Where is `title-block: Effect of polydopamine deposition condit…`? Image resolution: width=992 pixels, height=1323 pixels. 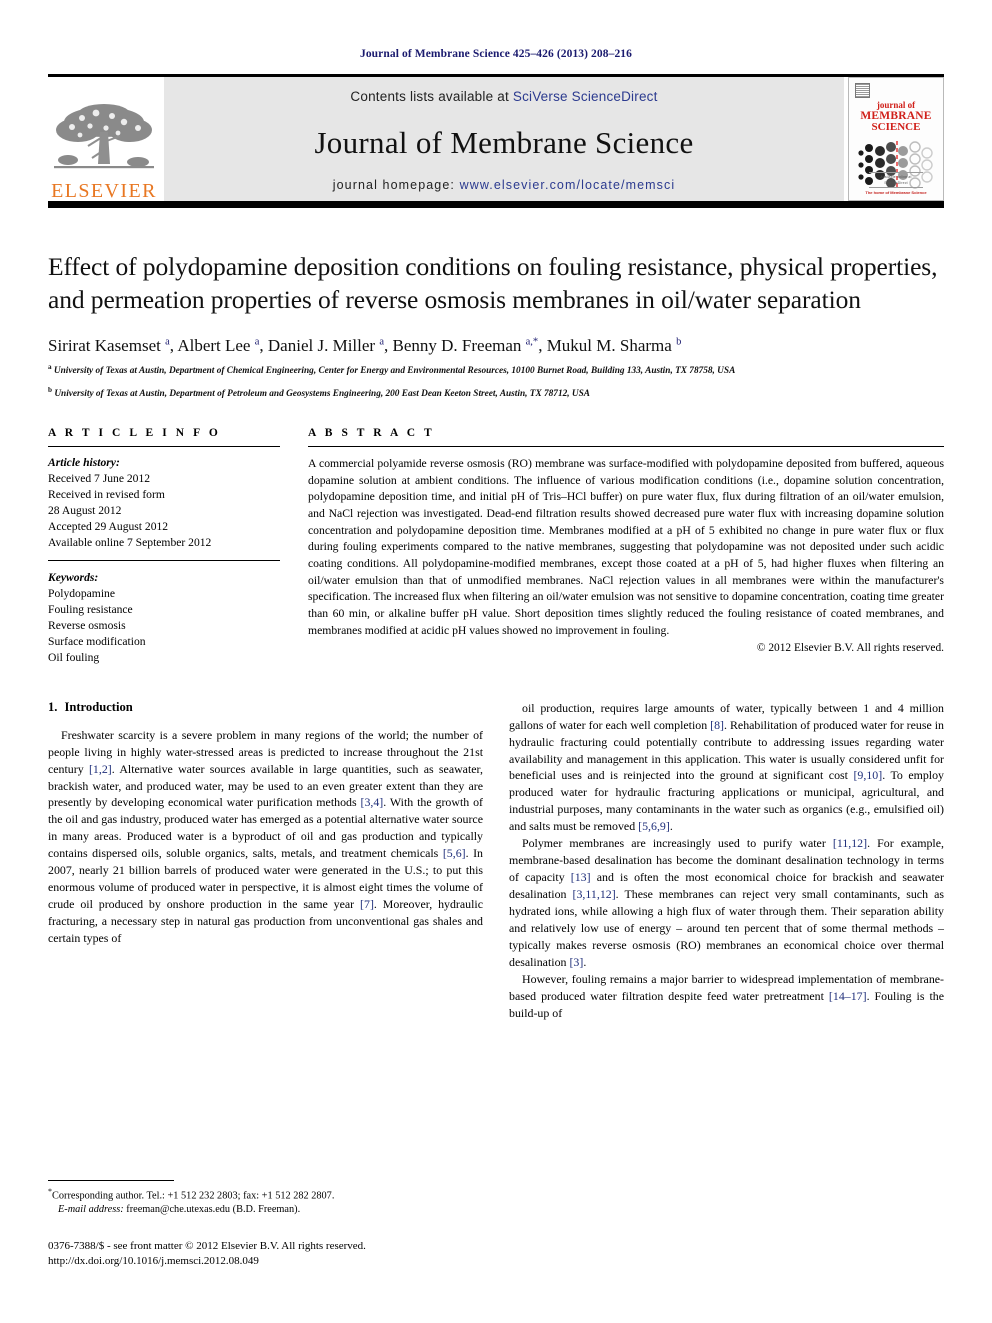
title-block: Effect of polydopamine deposition condit… is located at coordinates (496, 325).